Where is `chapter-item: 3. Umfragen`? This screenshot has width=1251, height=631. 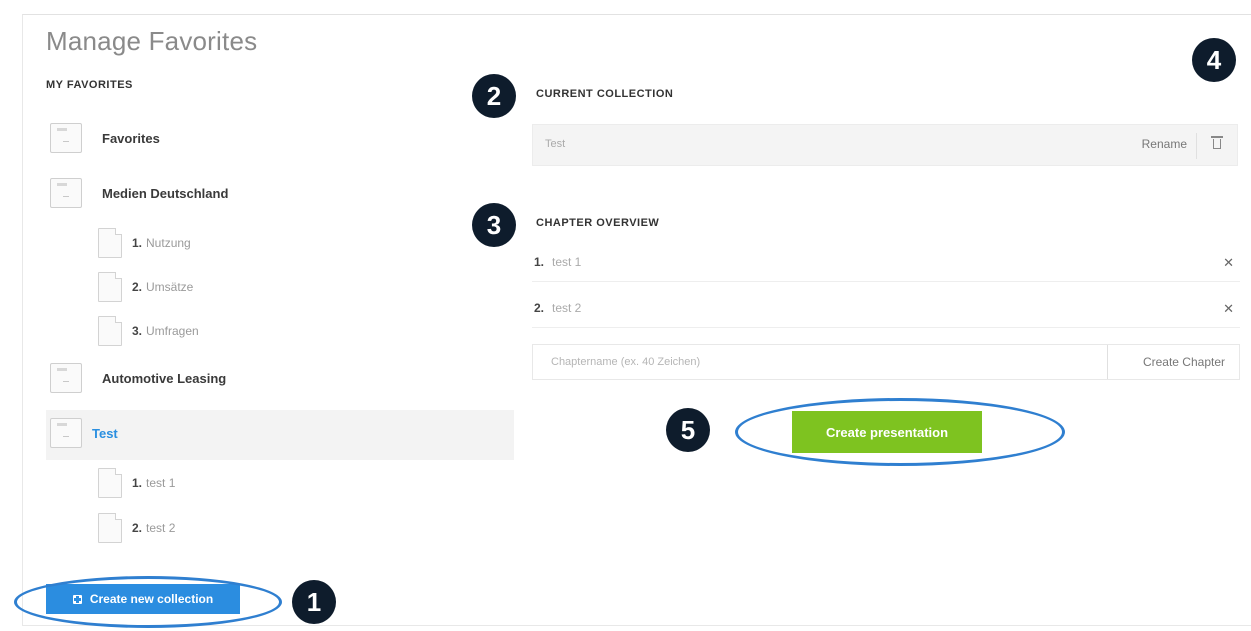
chapter-item: 3. Umfragen is located at coordinates (148, 331).